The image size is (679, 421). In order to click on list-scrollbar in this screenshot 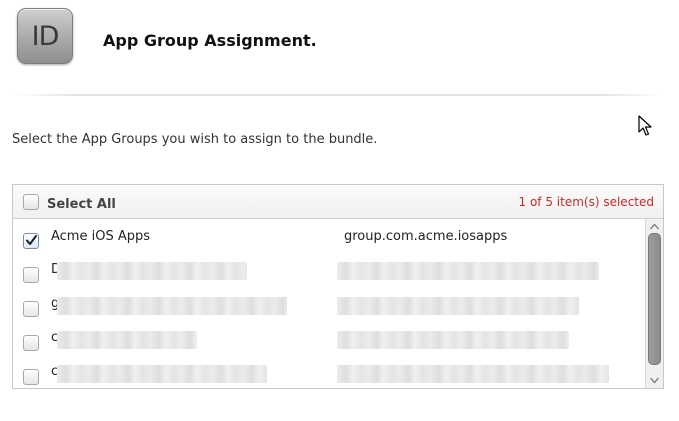, I will do `click(654, 303)`.